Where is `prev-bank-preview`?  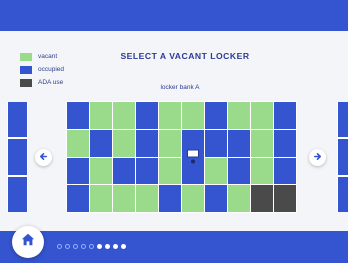 prev-bank-preview is located at coordinates (17, 157).